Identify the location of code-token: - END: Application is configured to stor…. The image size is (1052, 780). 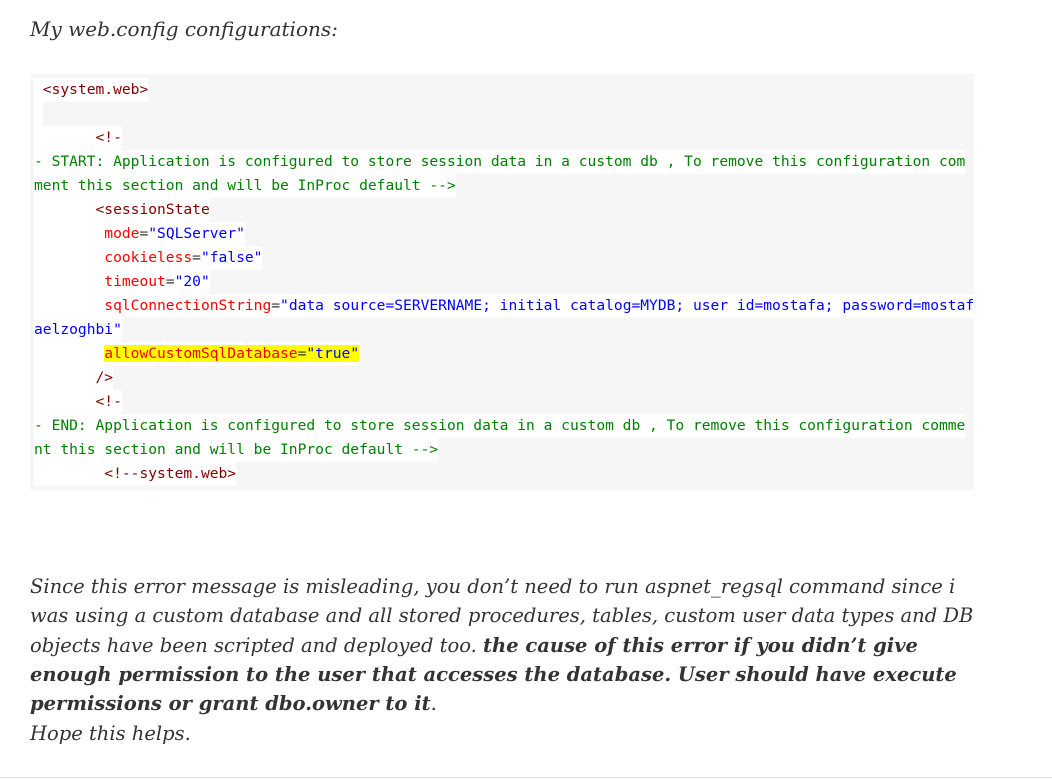
(500, 425).